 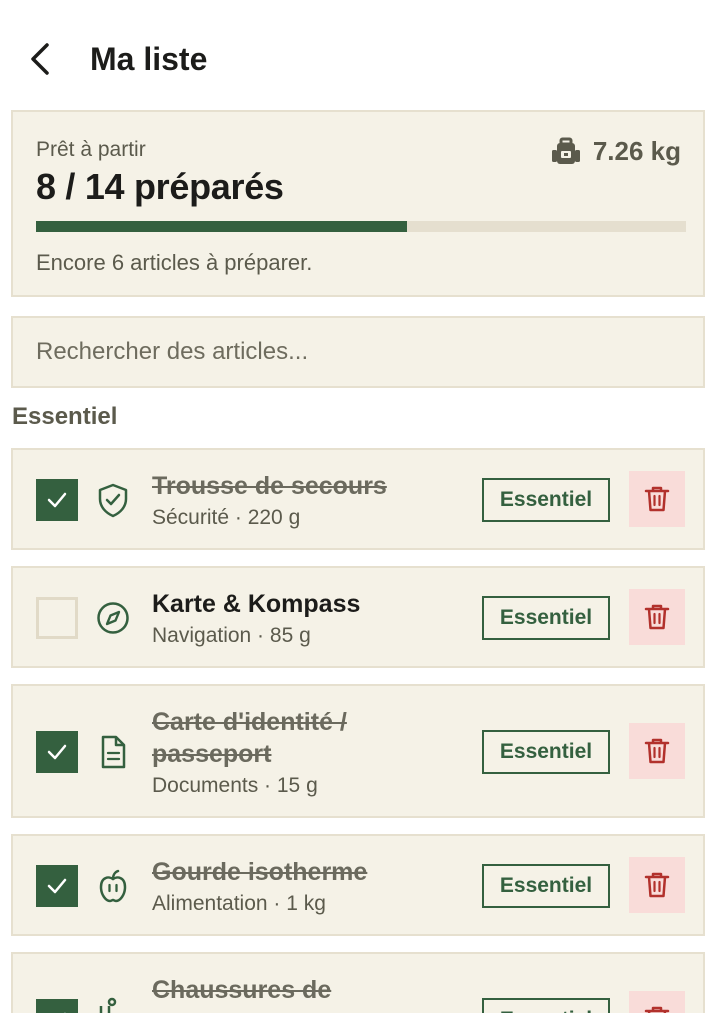 What do you see at coordinates (249, 738) in the screenshot?
I see `item-name: Carte d'identité / passeport` at bounding box center [249, 738].